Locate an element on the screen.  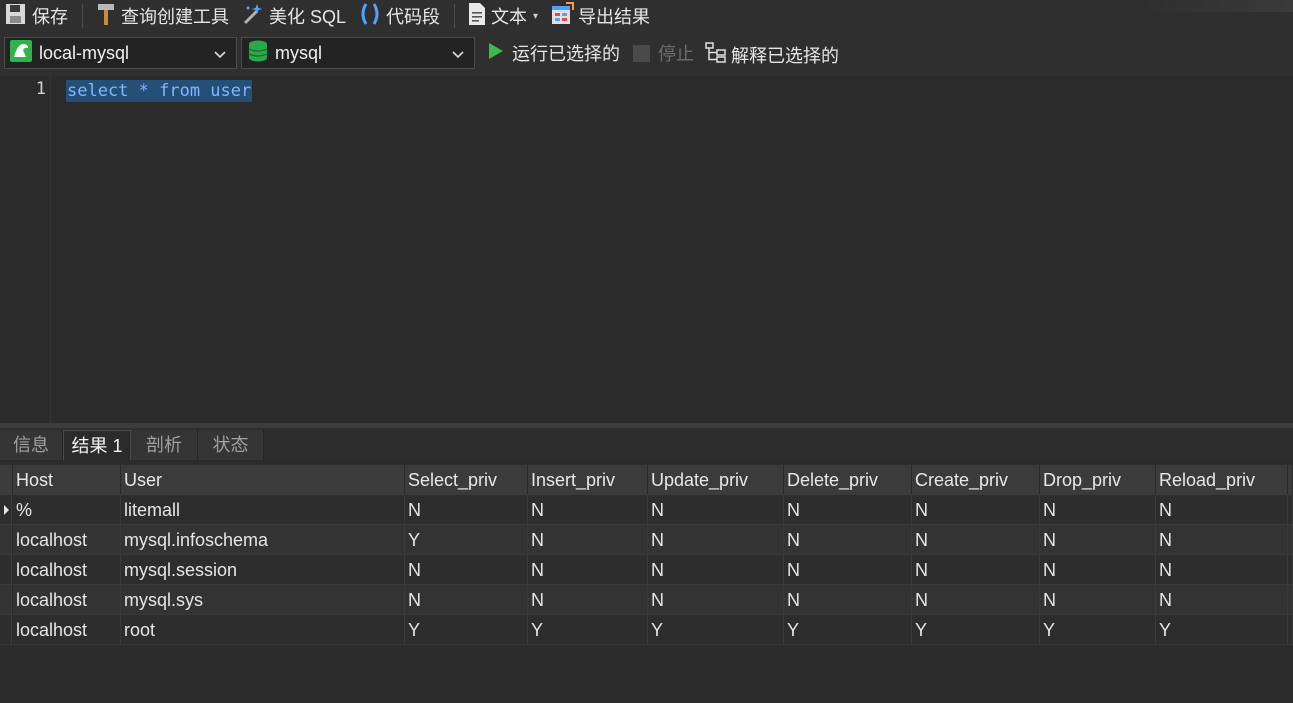
cell-insert-priv: Y is located at coordinates (588, 630).